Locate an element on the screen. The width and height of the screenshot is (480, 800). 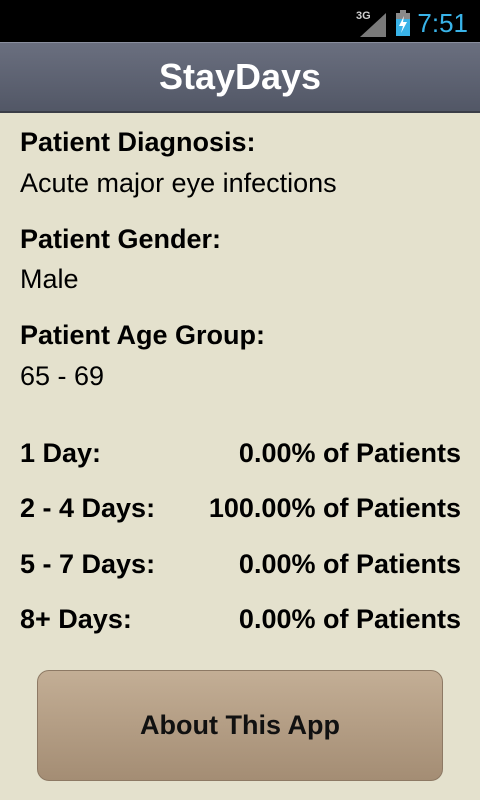
stay-row-5-7-days: 5 - 7 Days: 0.00% of Patients is located at coordinates (240, 566).